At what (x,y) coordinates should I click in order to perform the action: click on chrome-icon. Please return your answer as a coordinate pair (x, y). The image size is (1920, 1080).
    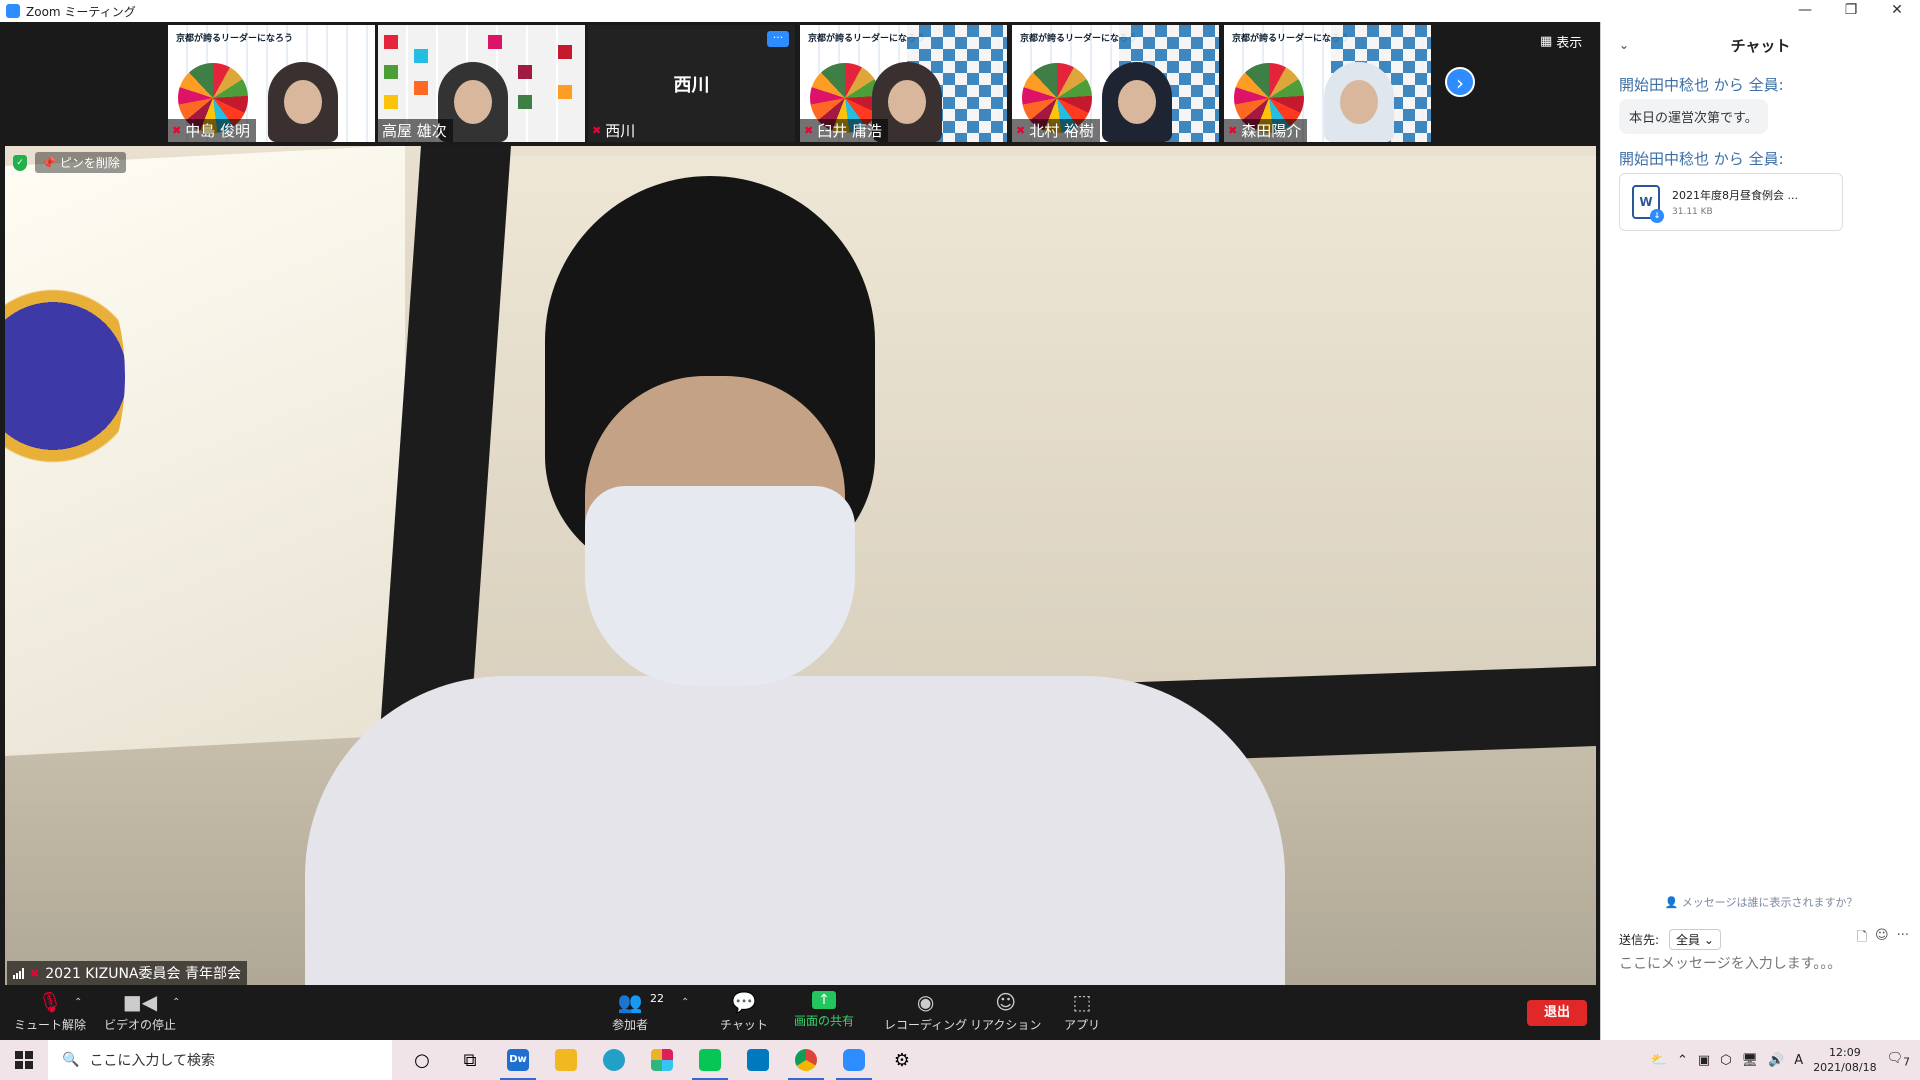
    Looking at the image, I should click on (806, 1060).